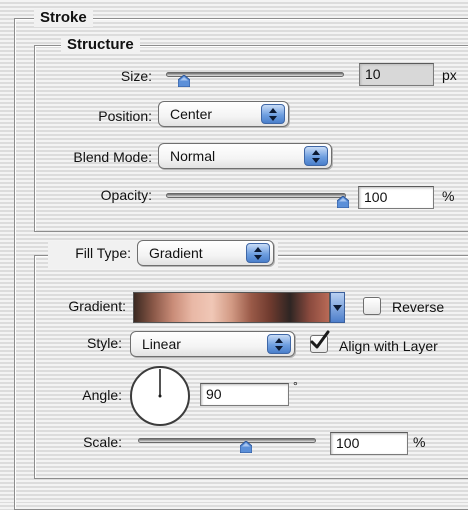 The width and height of the screenshot is (468, 510). Describe the element at coordinates (191, 114) in the screenshot. I see `position-select-value: Center` at that location.